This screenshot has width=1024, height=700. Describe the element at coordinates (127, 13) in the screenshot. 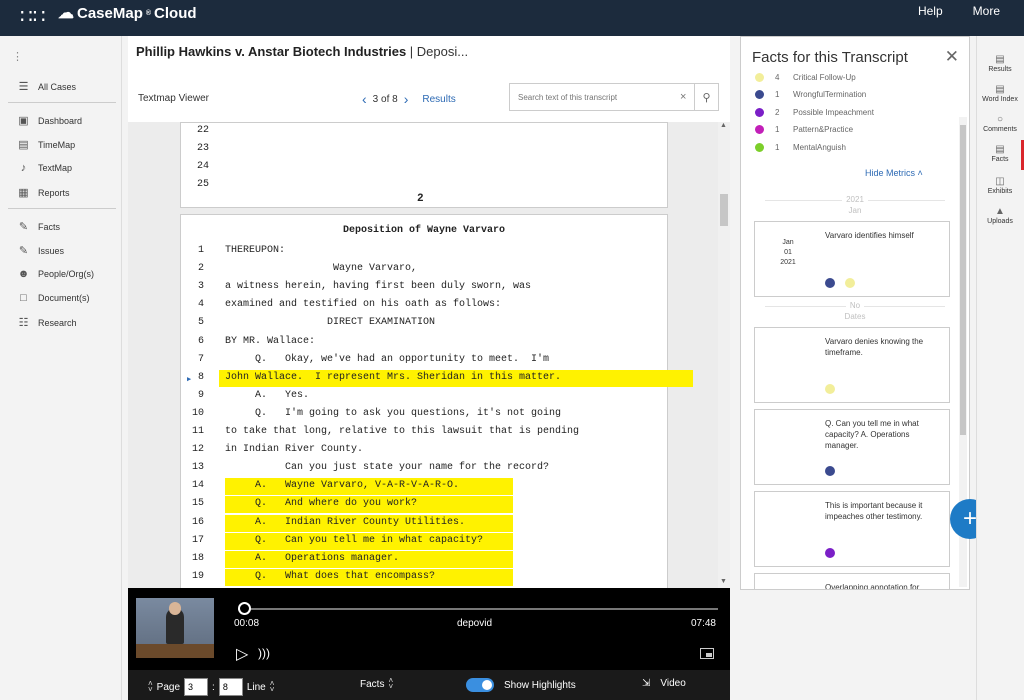

I see `brand-logo: ☁ CaseMap ® Cloud` at that location.